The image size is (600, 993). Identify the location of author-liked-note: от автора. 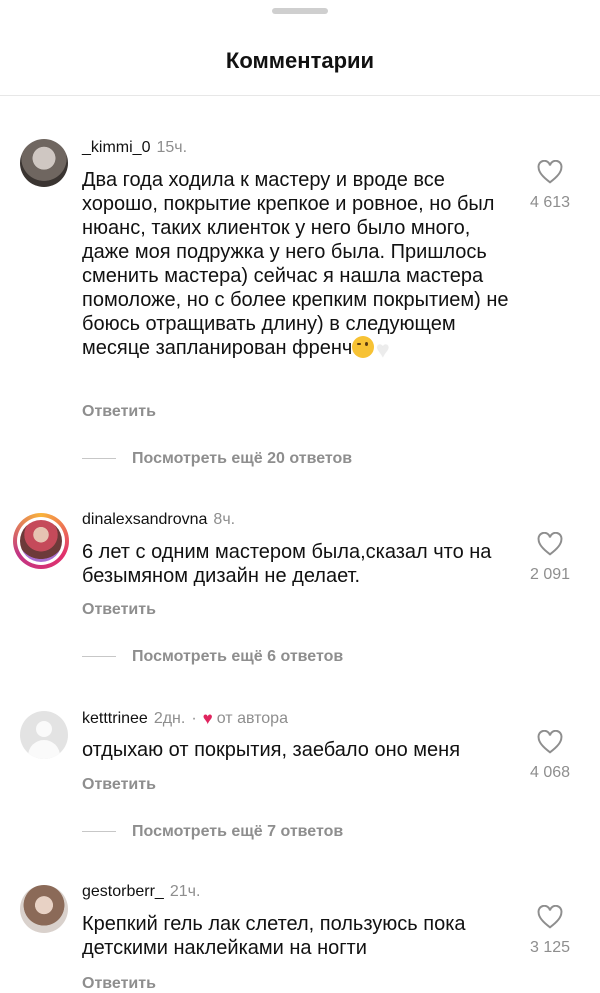
(252, 718).